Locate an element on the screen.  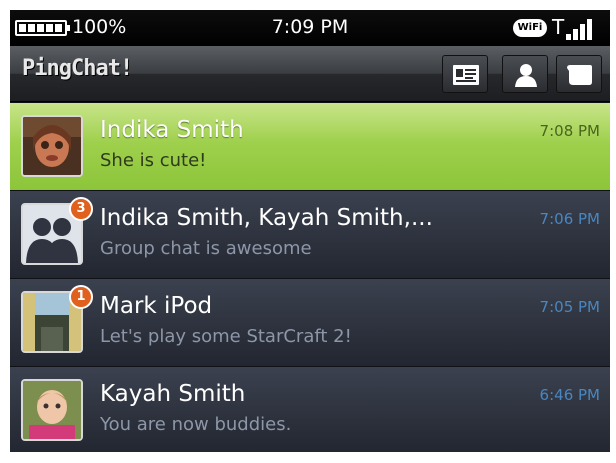
chat-last-message: She is cute! is located at coordinates (153, 160).